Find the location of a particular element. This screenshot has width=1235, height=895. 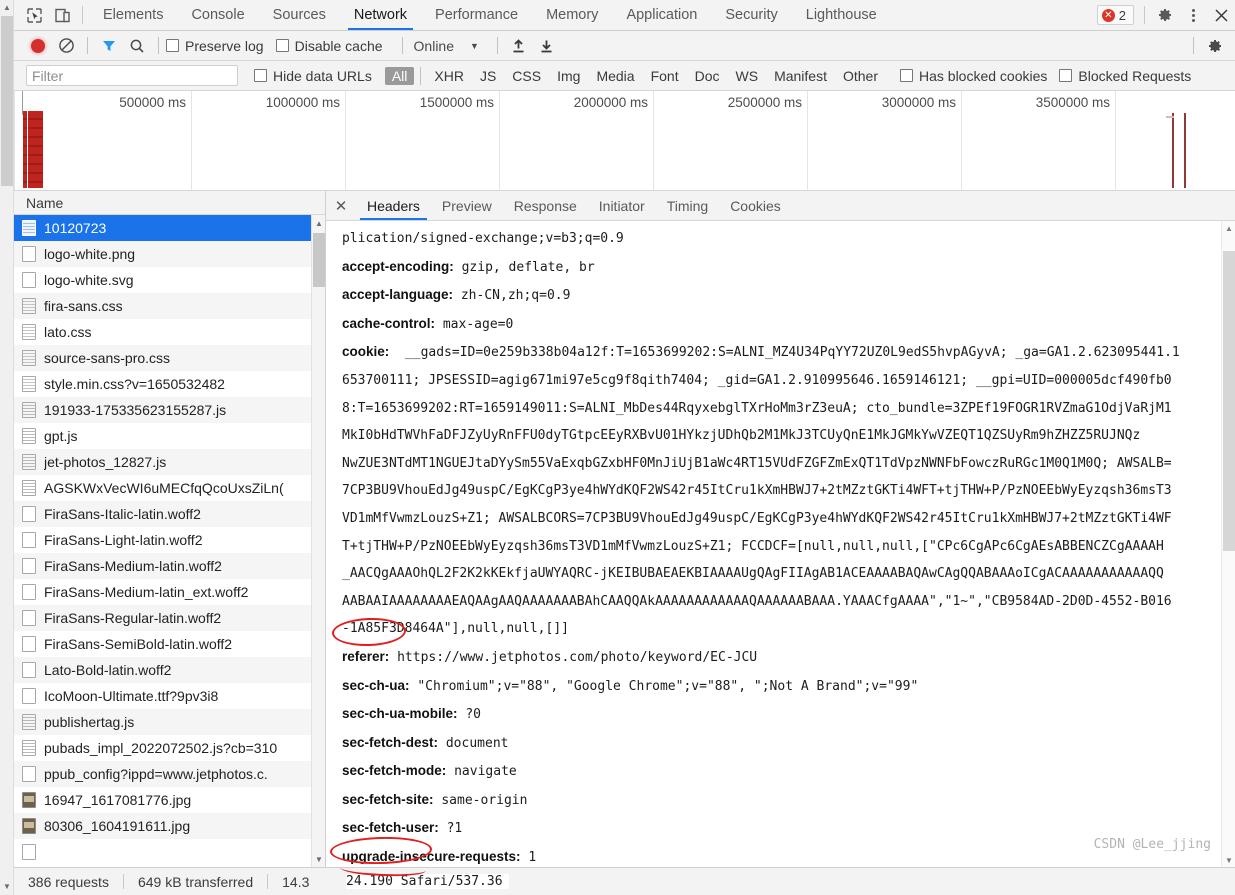

table-row: AGSKWxVecWI6uMECfqQcoUxsZiLn( is located at coordinates (169, 488).